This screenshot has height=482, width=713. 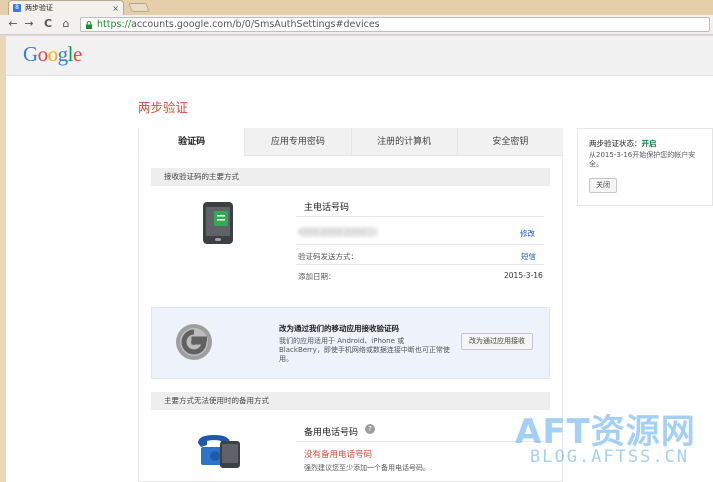 I want to click on promo-title: 改为通过我们的移动应用接收验证码, so click(x=339, y=328).